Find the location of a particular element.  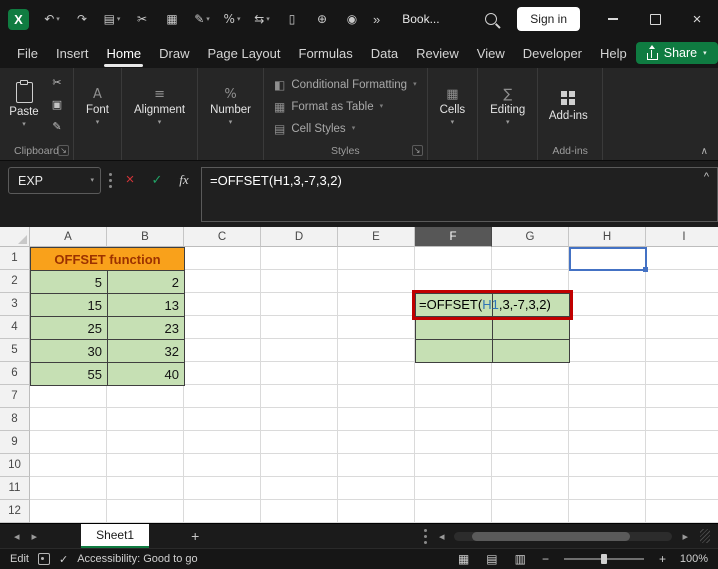

scroll-left-button: ◂ is located at coordinates (442, 536).